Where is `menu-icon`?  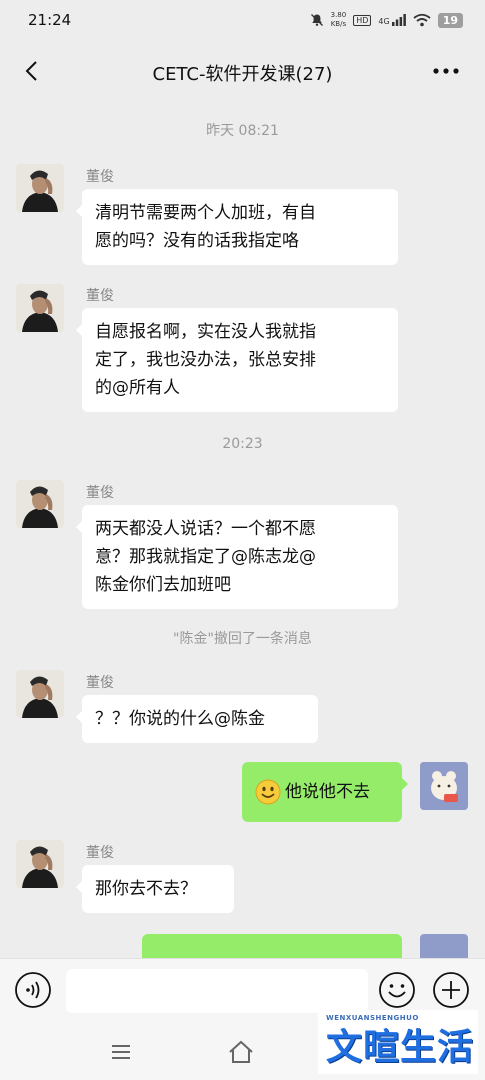
menu-icon is located at coordinates (121, 1052).